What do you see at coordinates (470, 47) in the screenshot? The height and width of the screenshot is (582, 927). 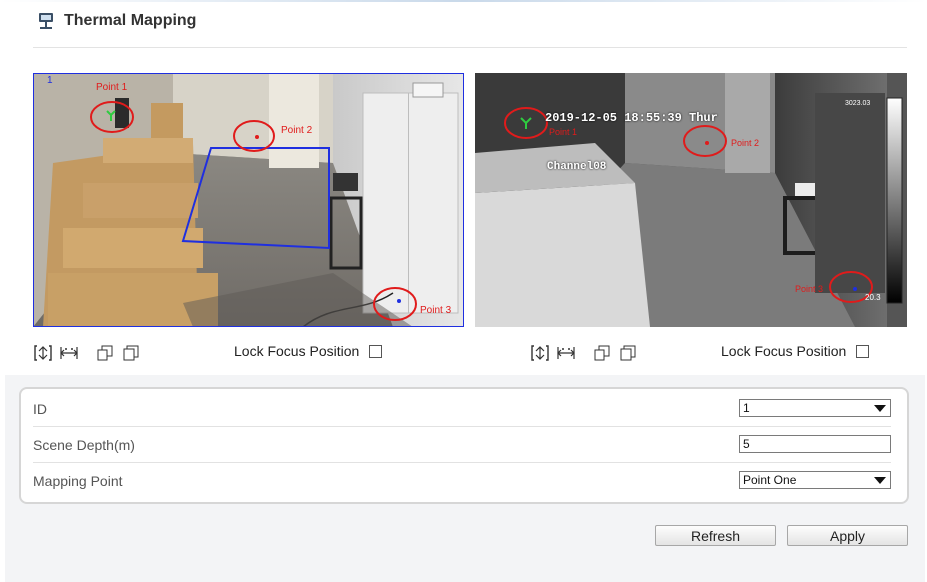 I see `header-divider` at bounding box center [470, 47].